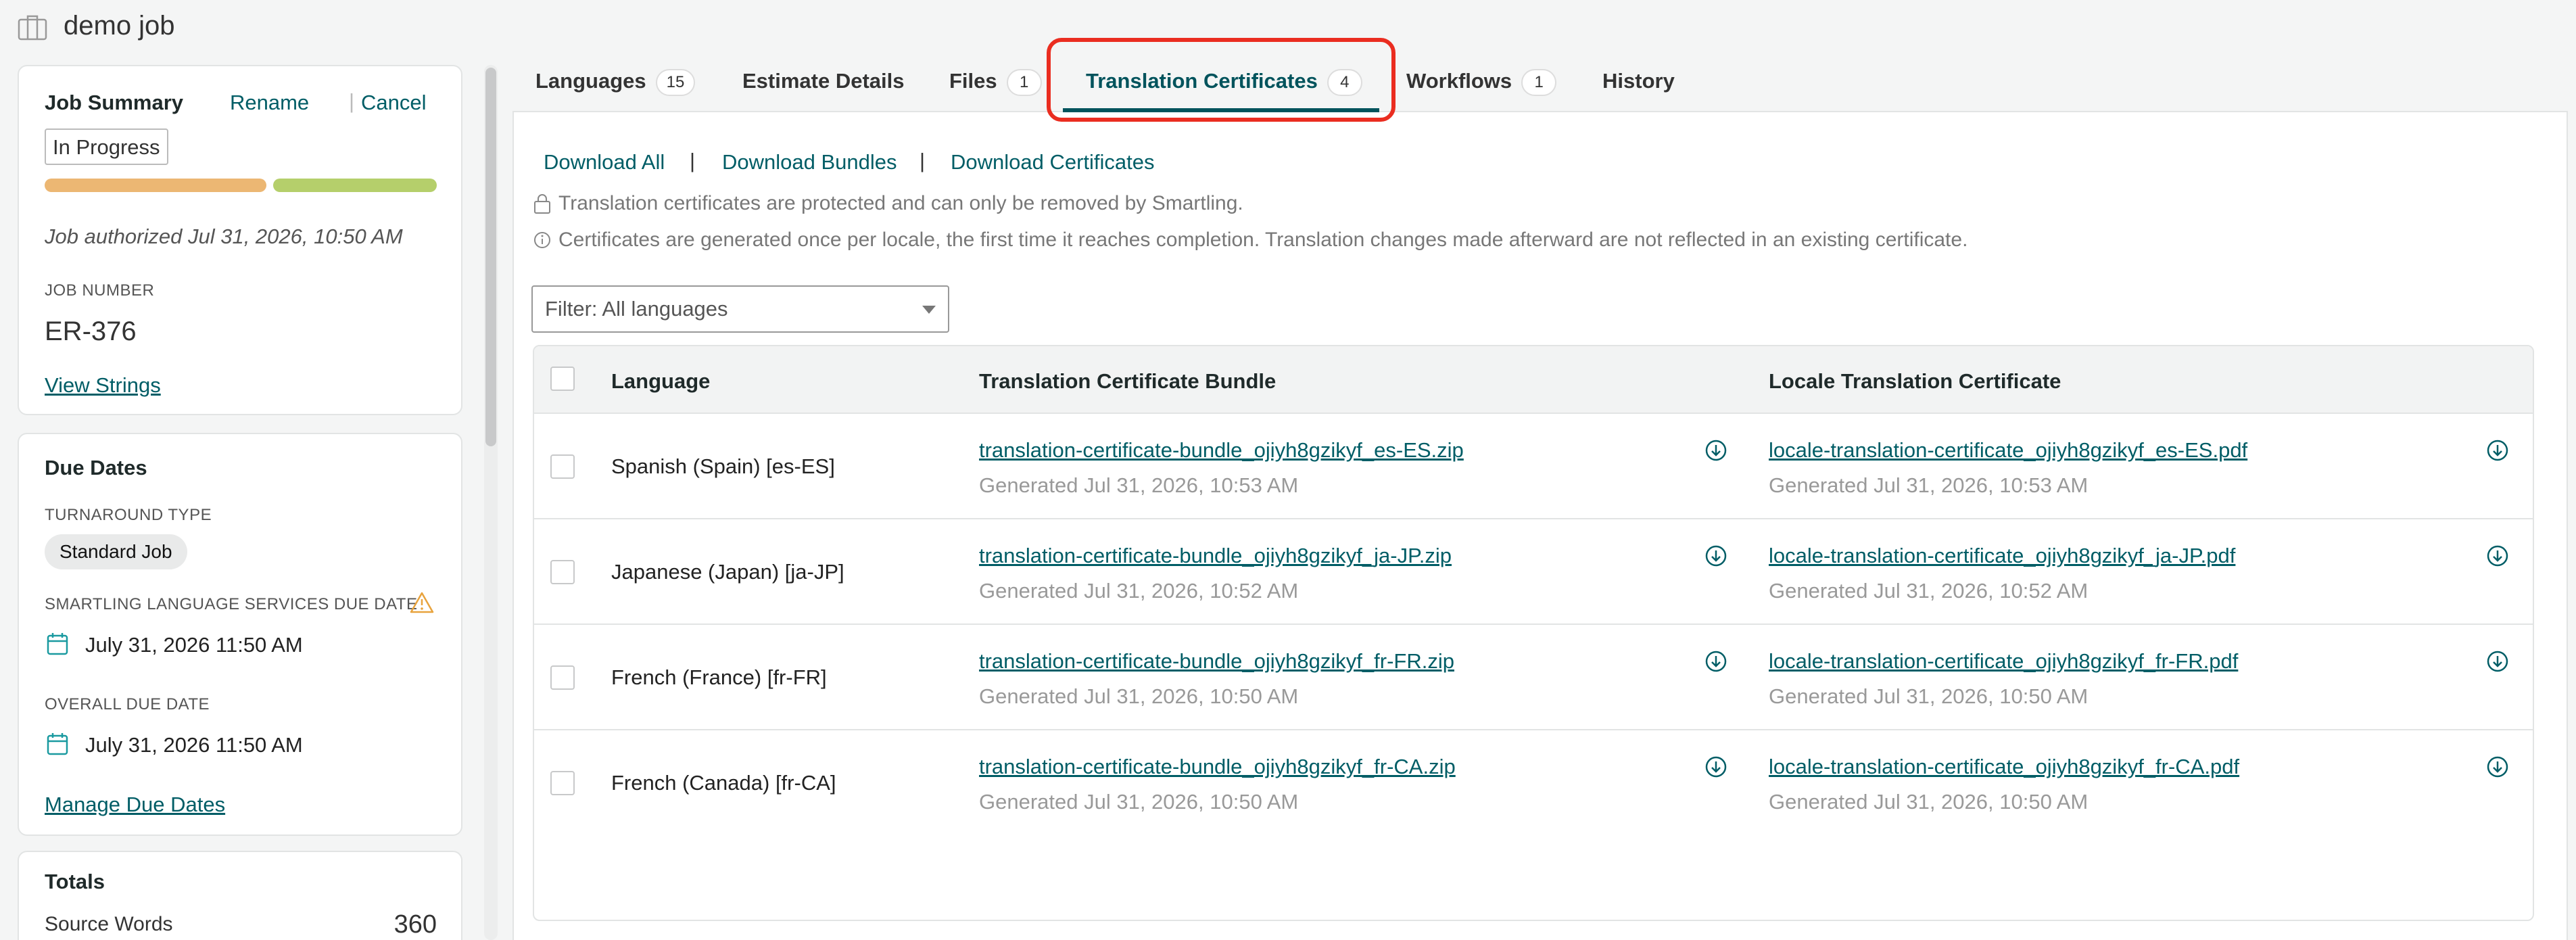 This screenshot has width=2576, height=940. Describe the element at coordinates (194, 645) in the screenshot. I see `sls-due-date: July 31, 2026 11:50 AM` at that location.